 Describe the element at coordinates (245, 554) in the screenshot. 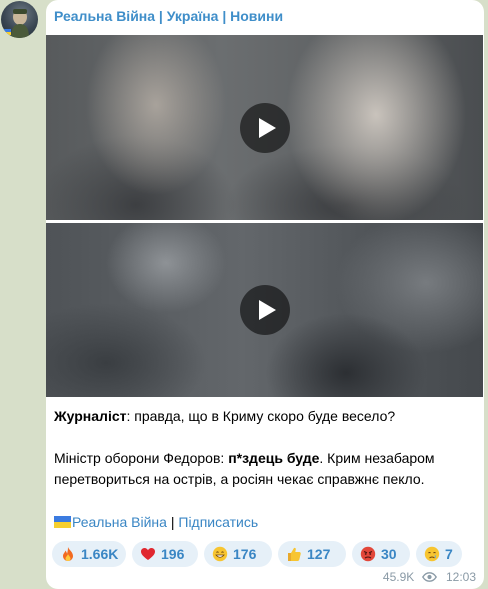

I see `reaction-count: 176` at that location.